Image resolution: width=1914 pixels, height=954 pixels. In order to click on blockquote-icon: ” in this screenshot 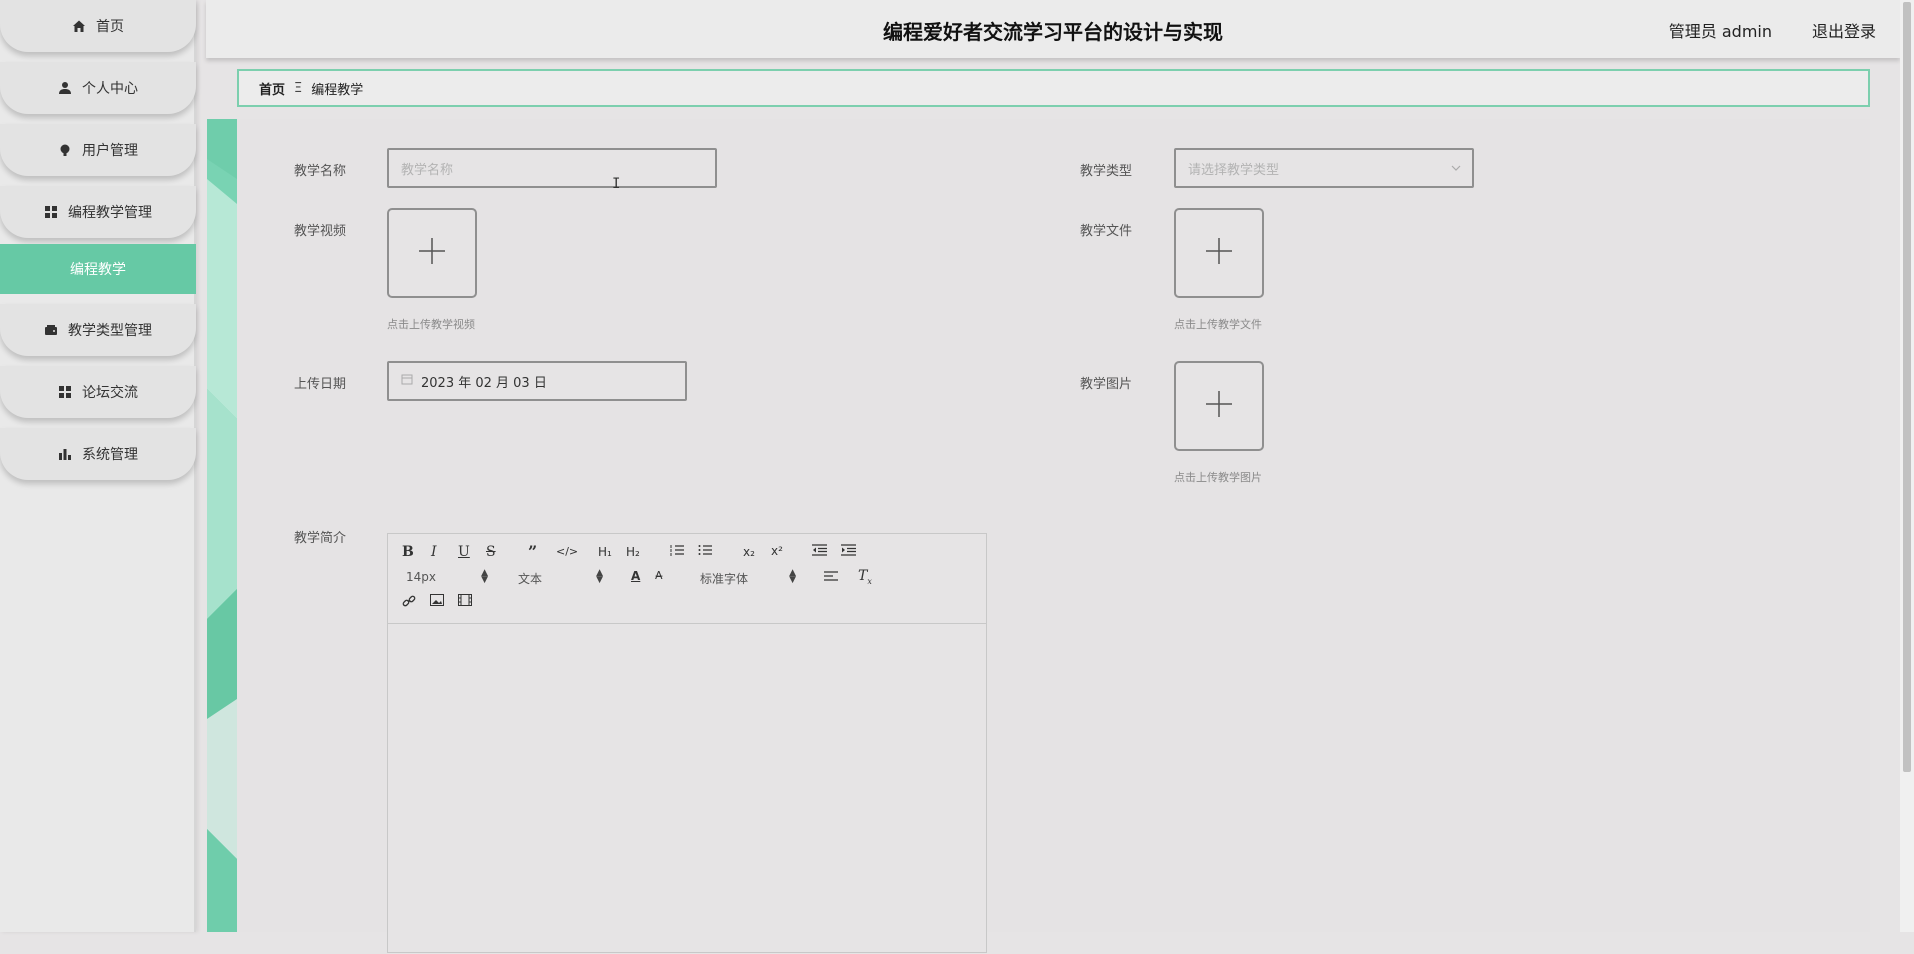, I will do `click(532, 551)`.